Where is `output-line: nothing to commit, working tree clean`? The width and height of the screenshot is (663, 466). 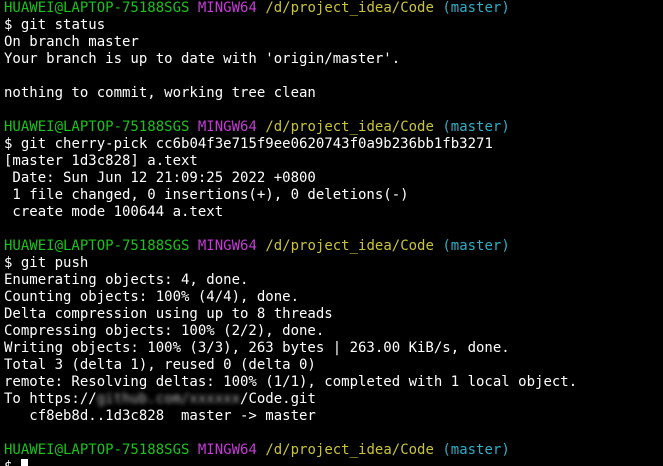
output-line: nothing to commit, working tree clean is located at coordinates (160, 93).